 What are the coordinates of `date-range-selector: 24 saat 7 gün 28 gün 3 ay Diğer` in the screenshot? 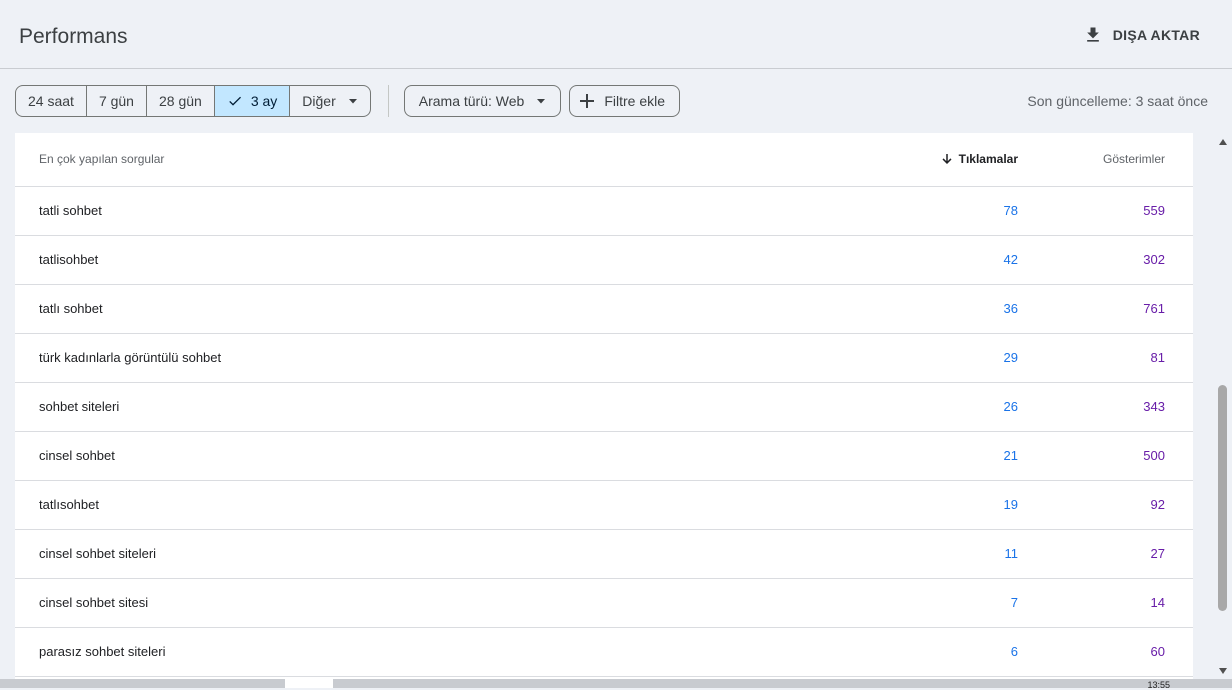 It's located at (193, 101).